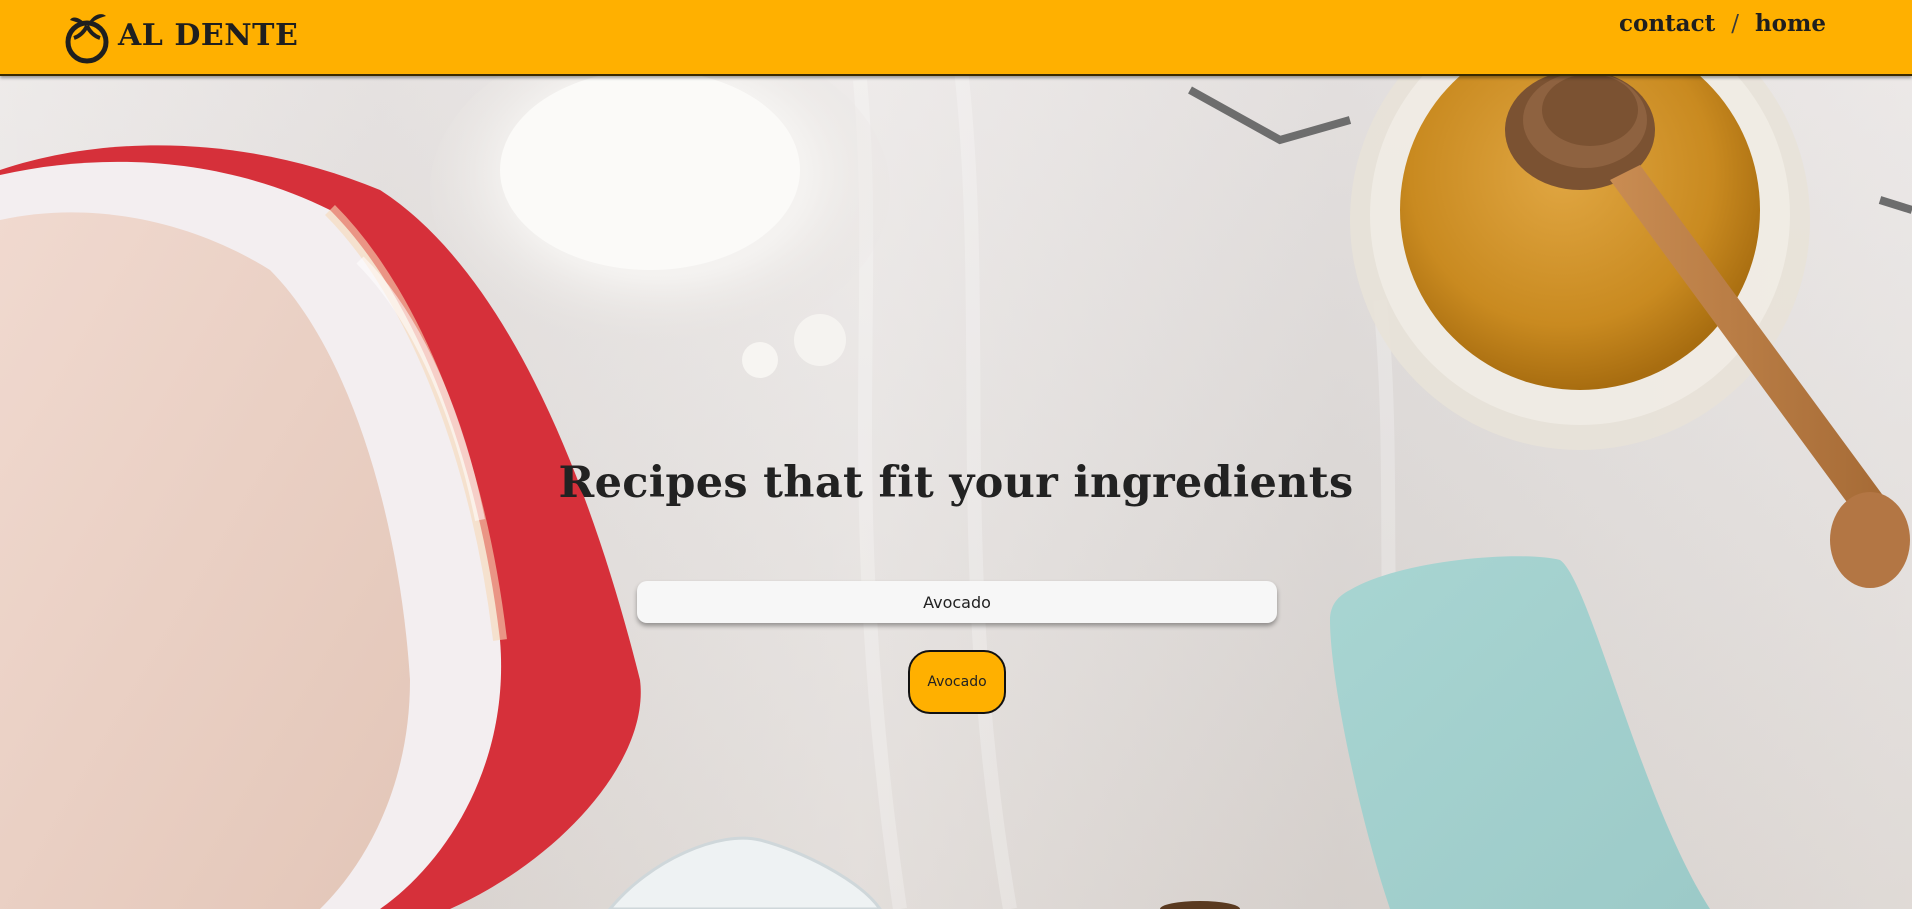 The width and height of the screenshot is (1912, 909). Describe the element at coordinates (1722, 23) in the screenshot. I see `main-nav: contact / home` at that location.